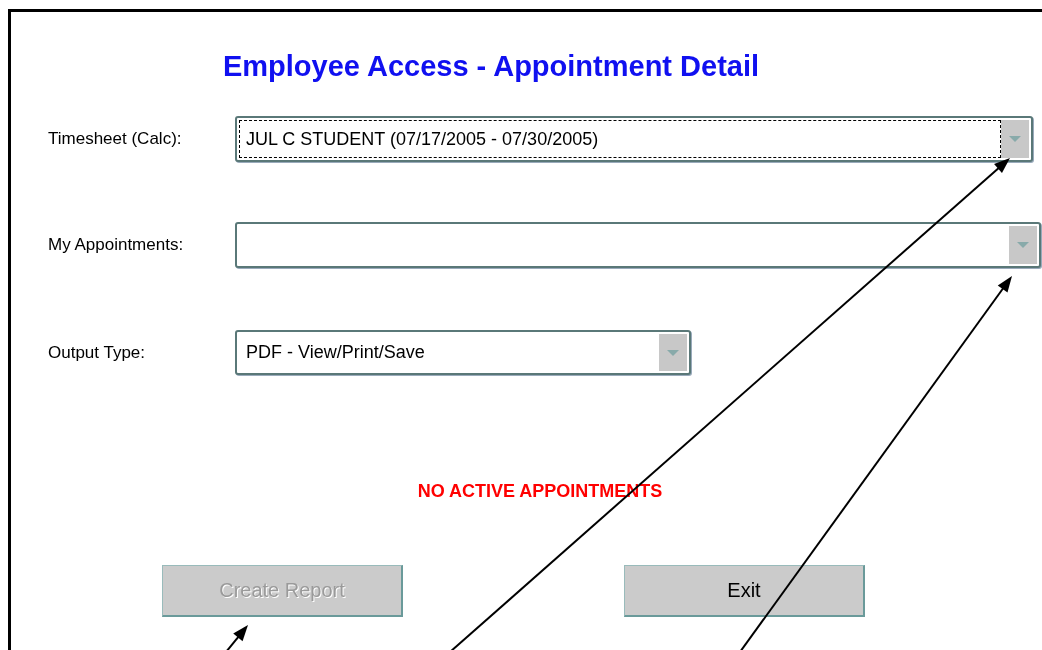  I want to click on dropdown-field: JUL C STUDENT (07/17/2005 - 07/30/2005), so click(634, 139).